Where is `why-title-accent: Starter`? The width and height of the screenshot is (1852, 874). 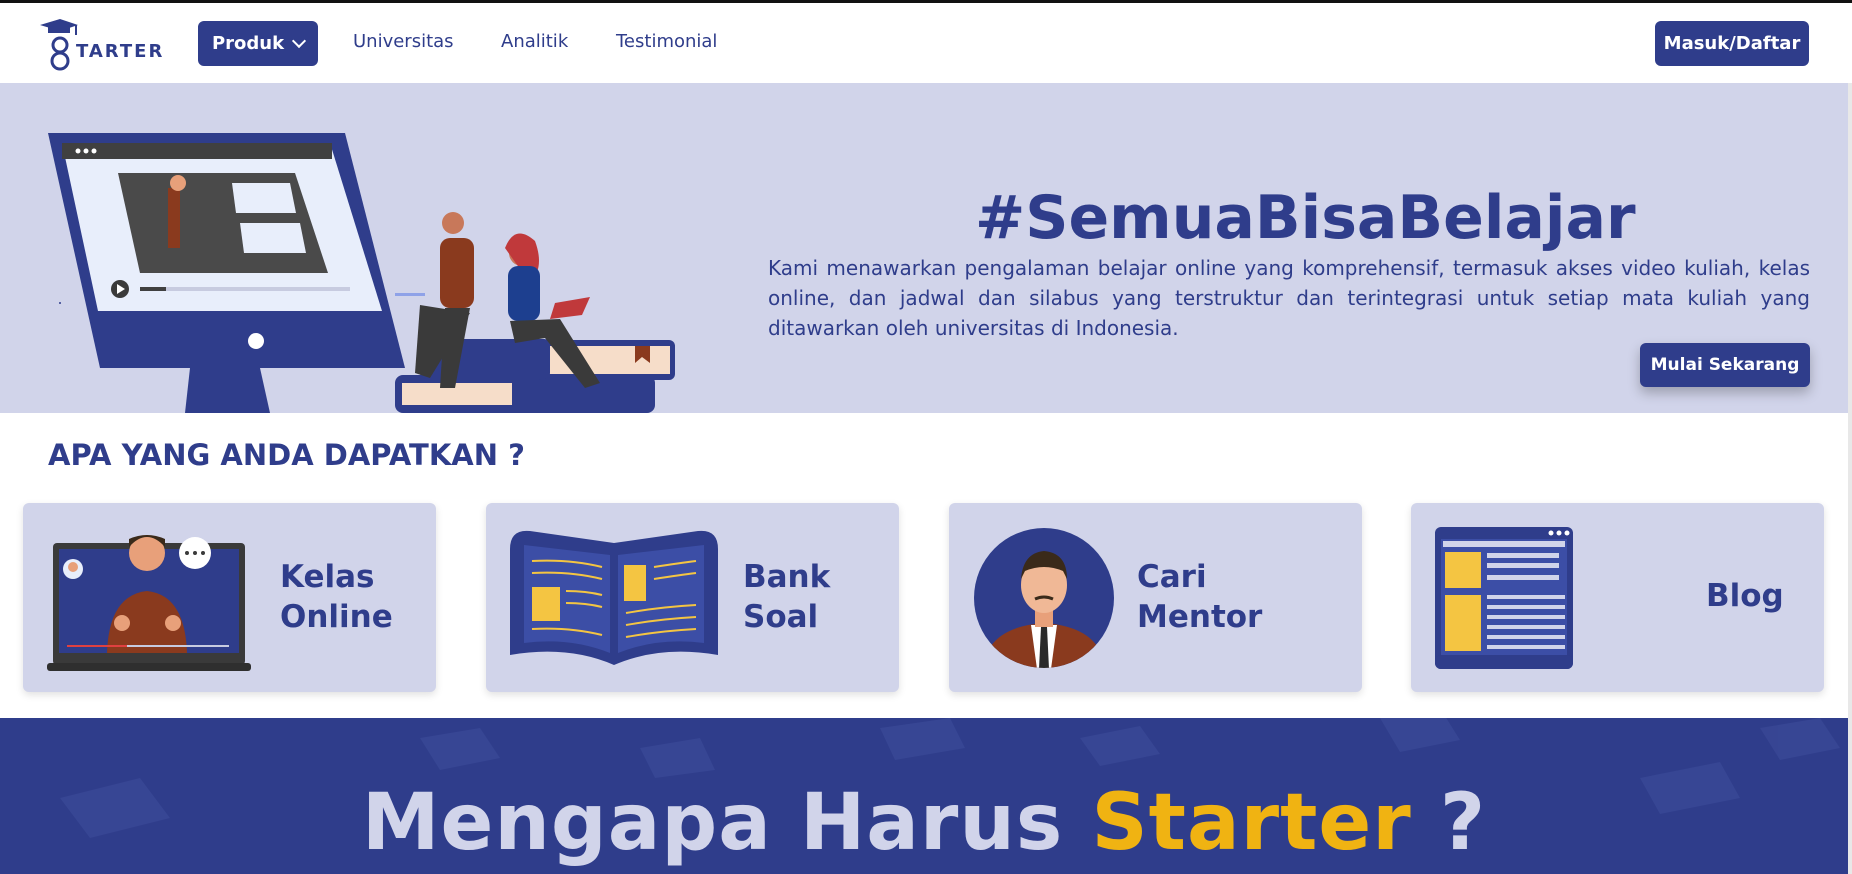 why-title-accent: Starter is located at coordinates (1251, 823).